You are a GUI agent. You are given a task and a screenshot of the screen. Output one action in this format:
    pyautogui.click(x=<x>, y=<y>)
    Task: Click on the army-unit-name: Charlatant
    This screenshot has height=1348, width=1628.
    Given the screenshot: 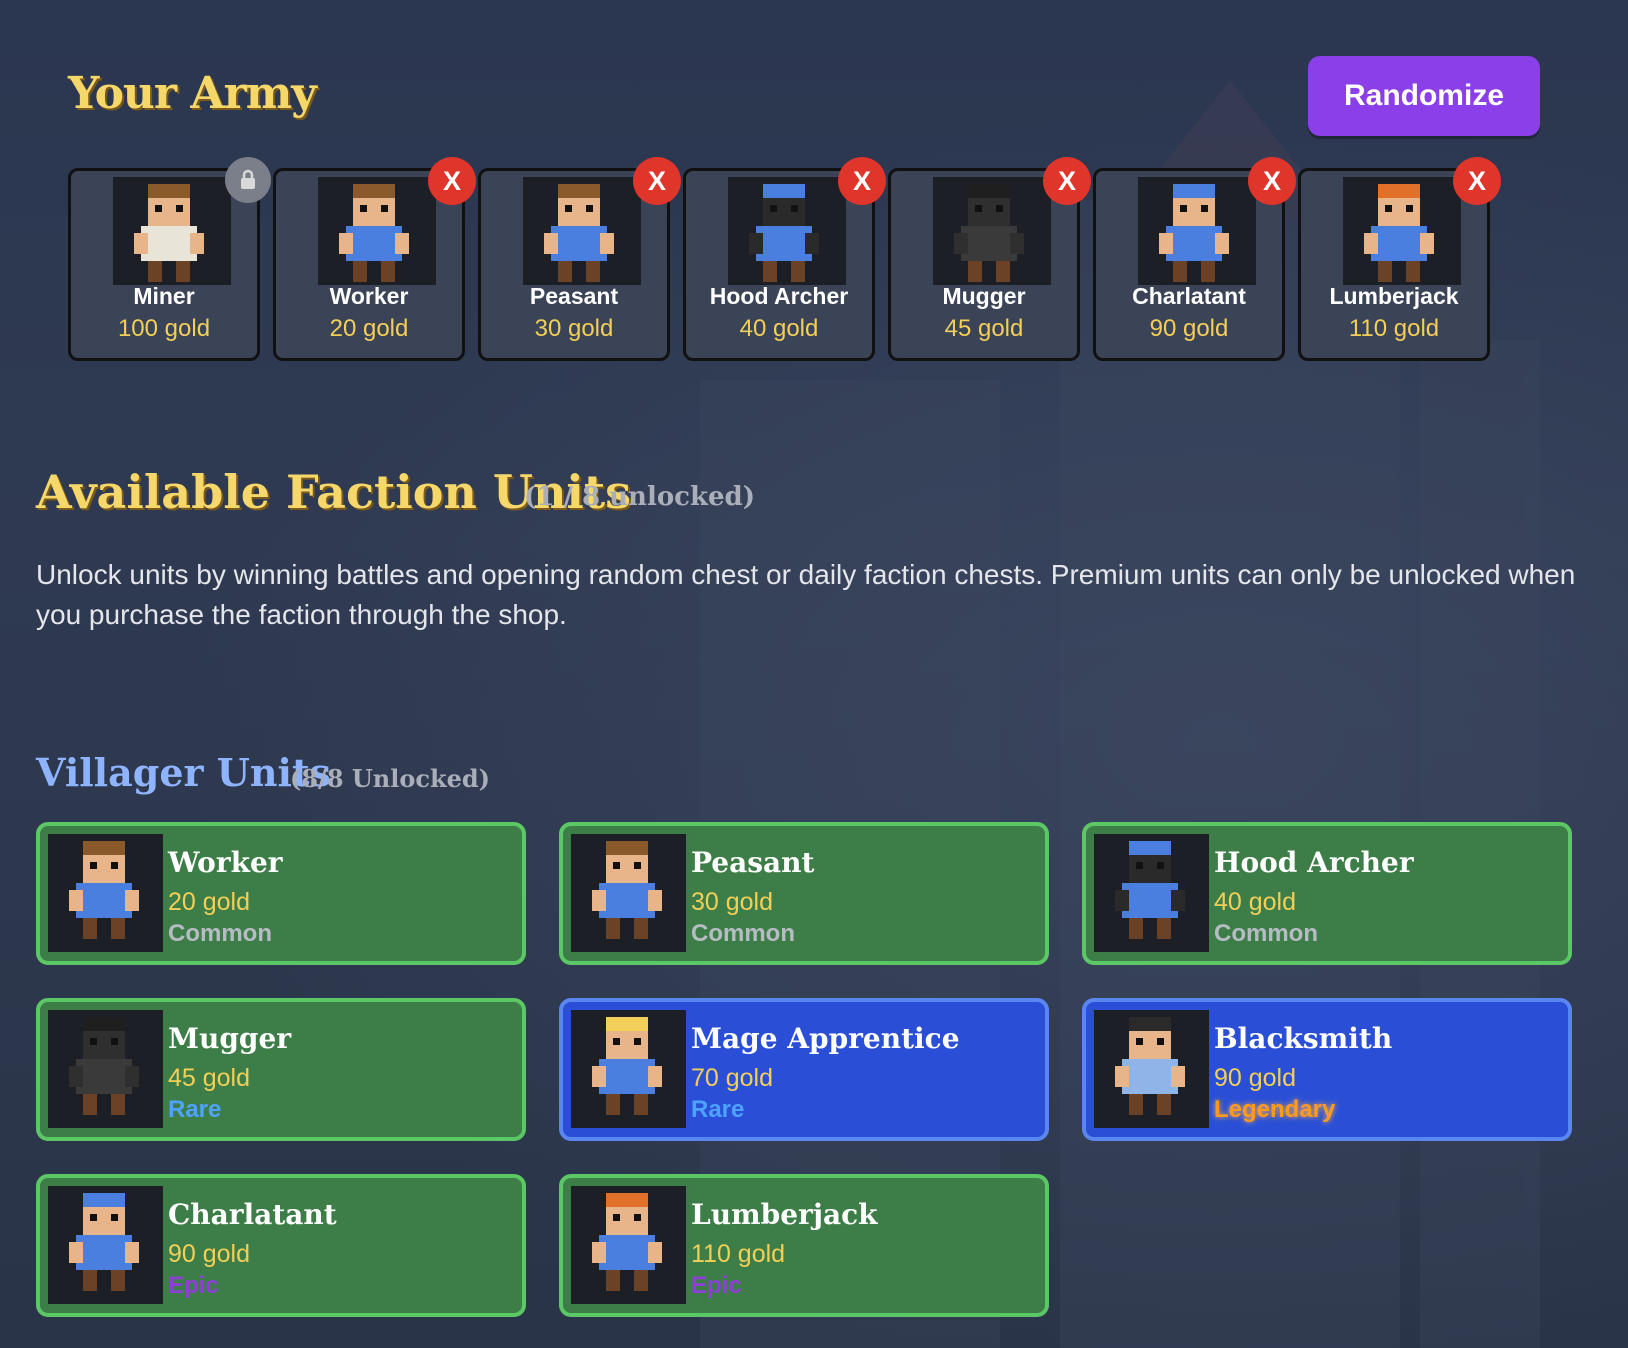 What is the action you would take?
    pyautogui.click(x=1189, y=296)
    